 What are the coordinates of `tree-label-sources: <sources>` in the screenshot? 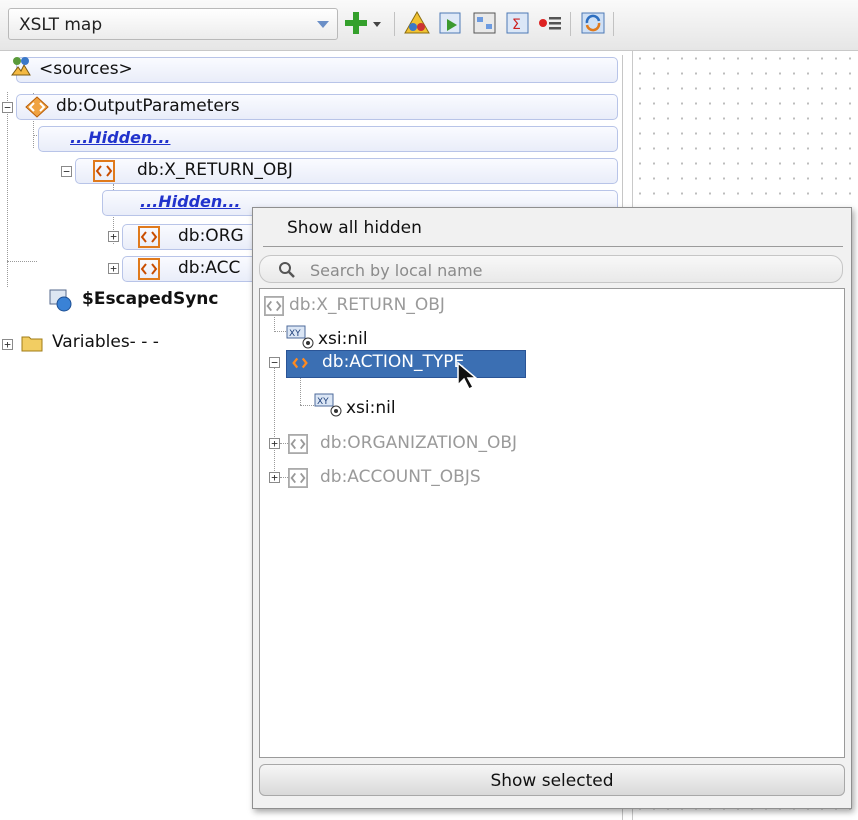 It's located at (86, 69).